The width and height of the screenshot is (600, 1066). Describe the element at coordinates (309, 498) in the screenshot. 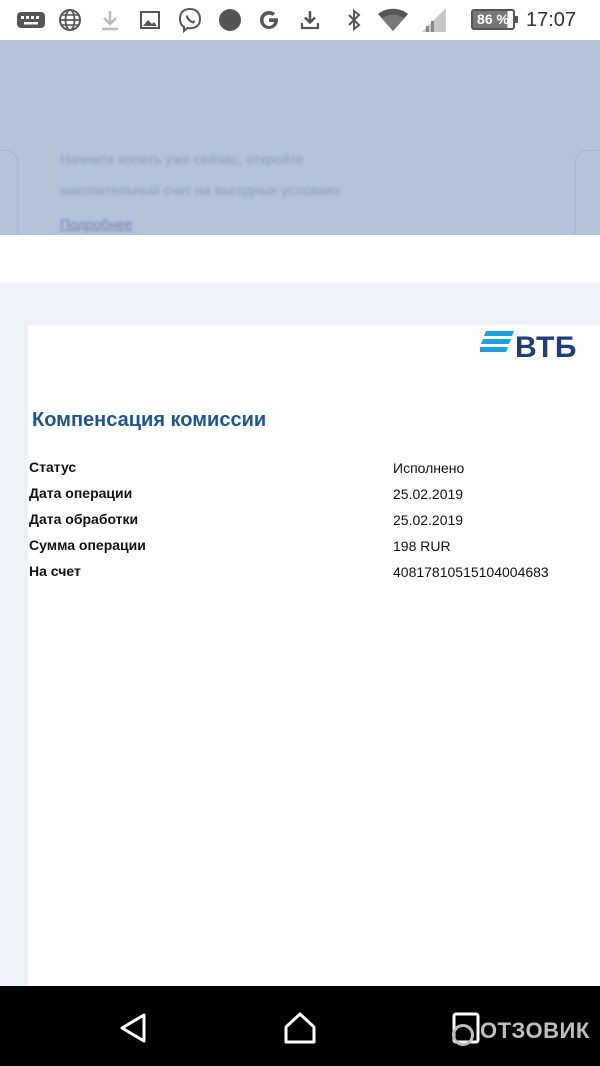

I see `detail-row-operation-date: Дата операции 25.02.2019` at that location.